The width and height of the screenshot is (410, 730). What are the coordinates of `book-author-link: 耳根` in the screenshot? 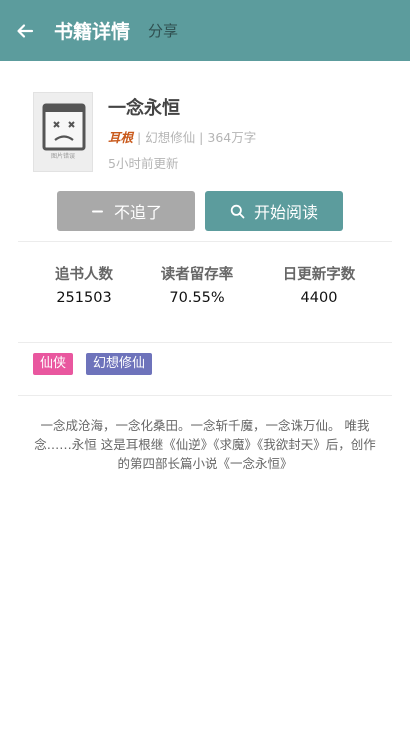 It's located at (120, 137).